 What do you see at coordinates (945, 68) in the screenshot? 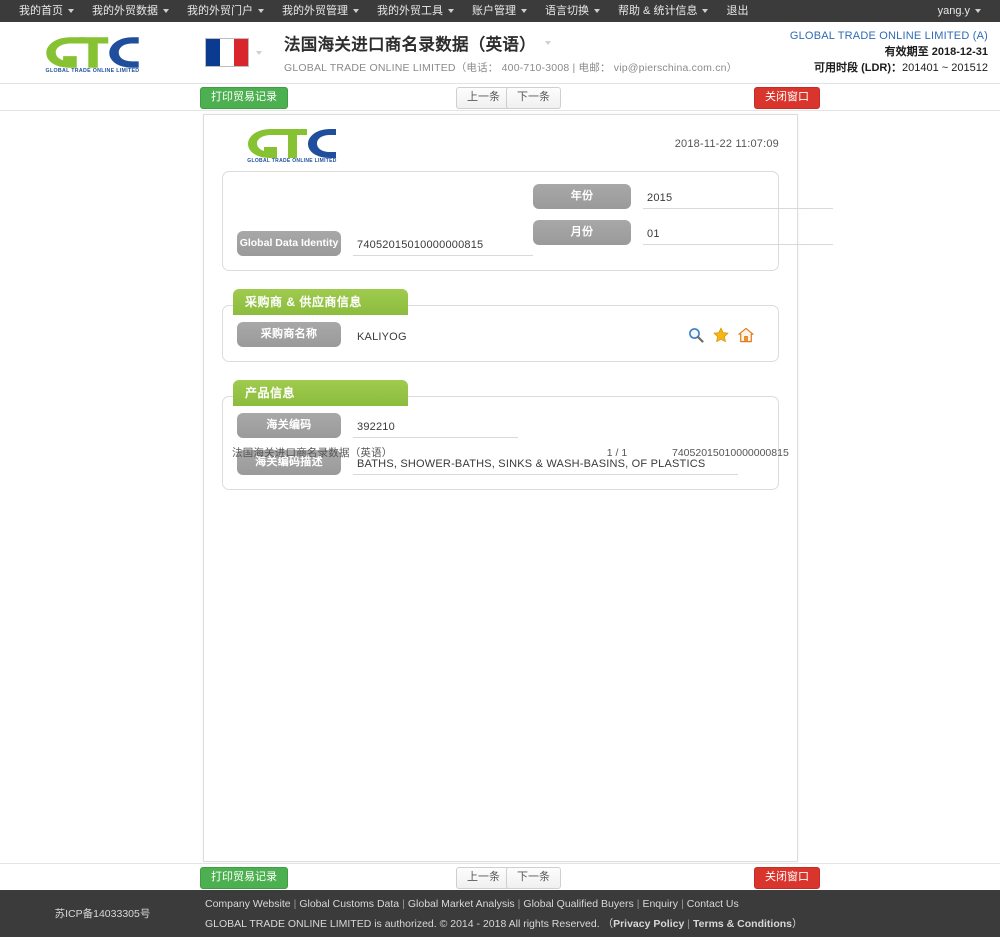
I see `account-range-value: 201401 ~ 201512` at bounding box center [945, 68].